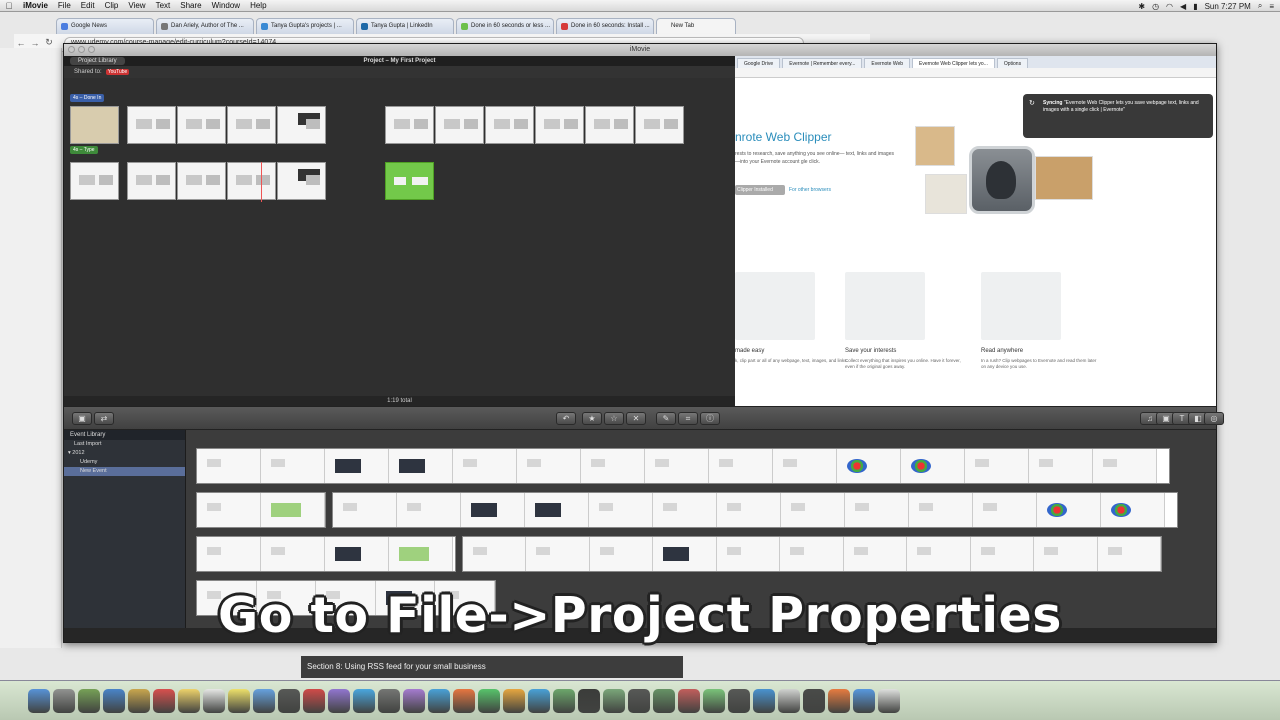  What do you see at coordinates (887, 63) in the screenshot?
I see `viewer-tab: Evernote Web` at bounding box center [887, 63].